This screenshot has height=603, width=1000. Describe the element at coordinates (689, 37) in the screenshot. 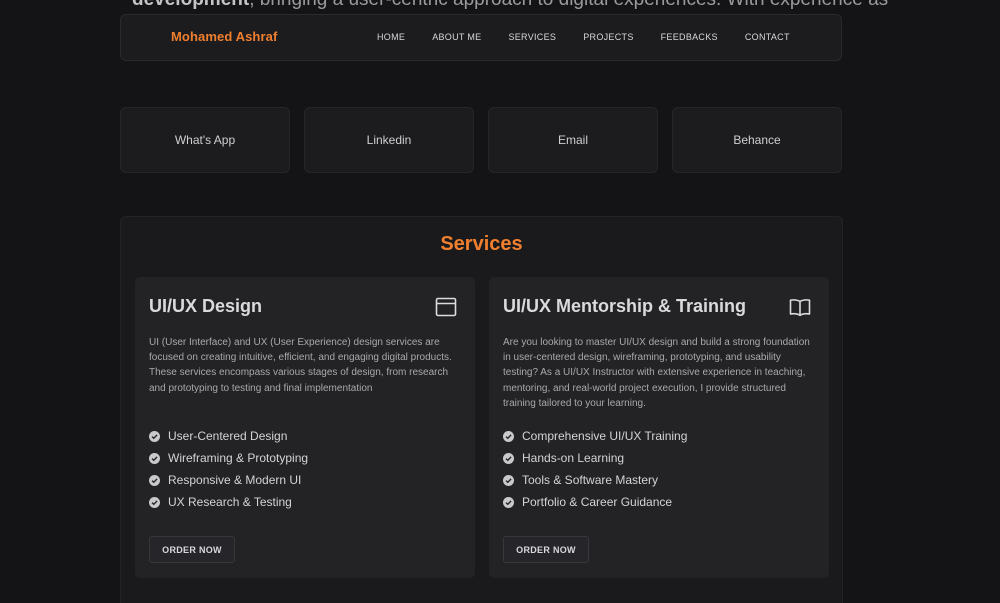

I see `nav-link-feedbacks: FEEDBACKS` at that location.